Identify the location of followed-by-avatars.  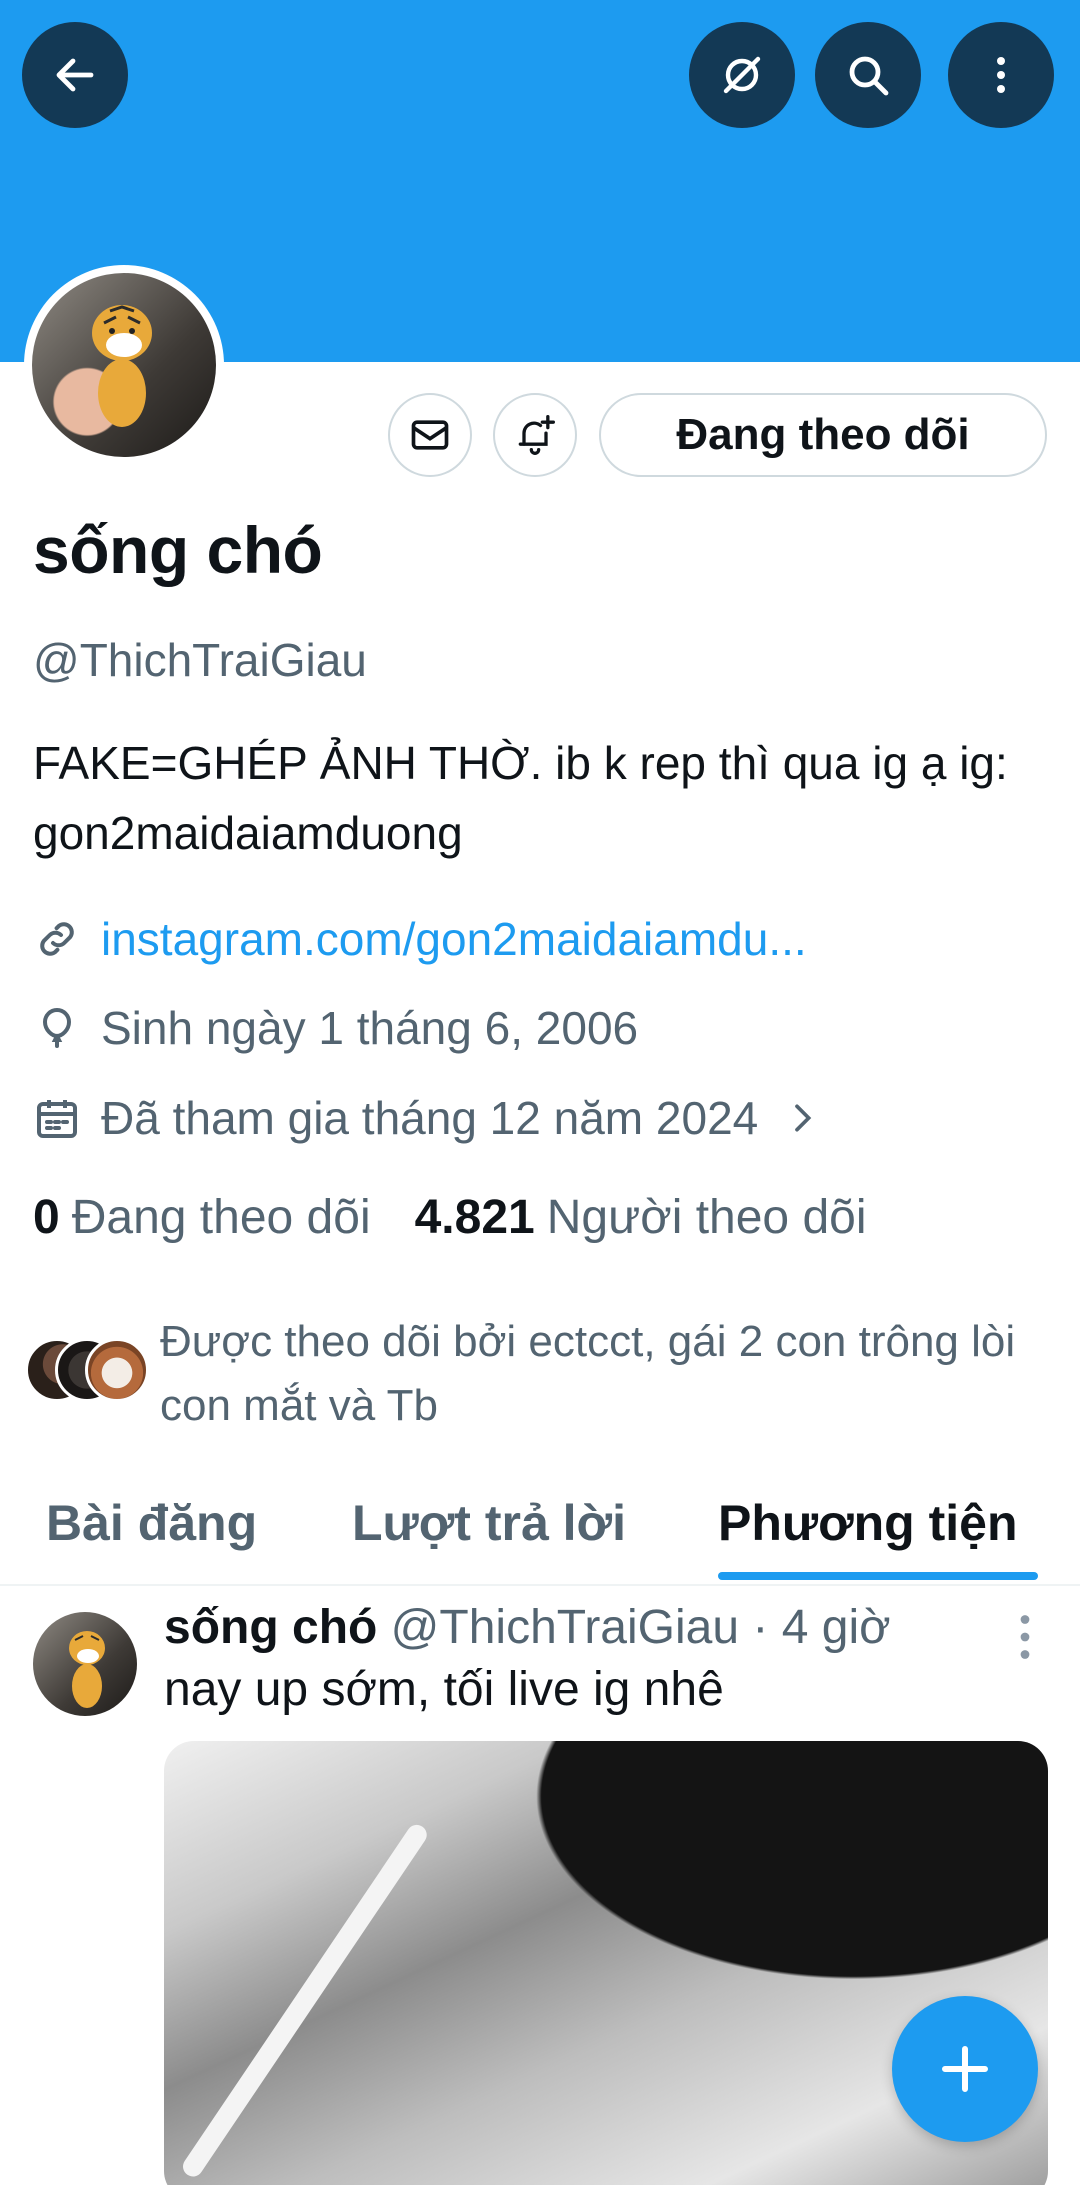
(88, 1370).